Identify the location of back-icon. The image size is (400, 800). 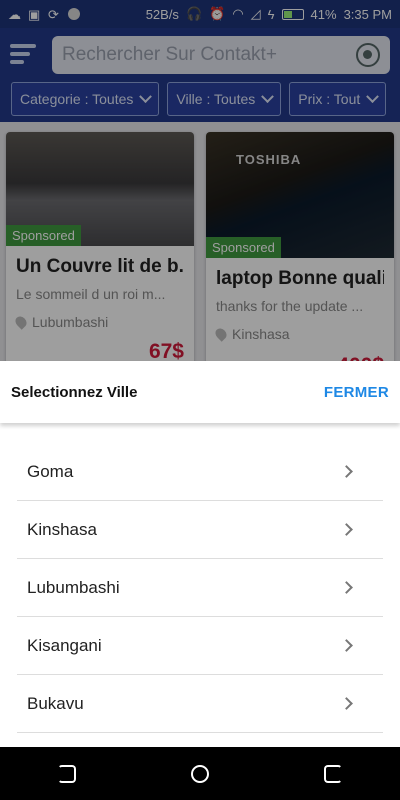
(66, 773).